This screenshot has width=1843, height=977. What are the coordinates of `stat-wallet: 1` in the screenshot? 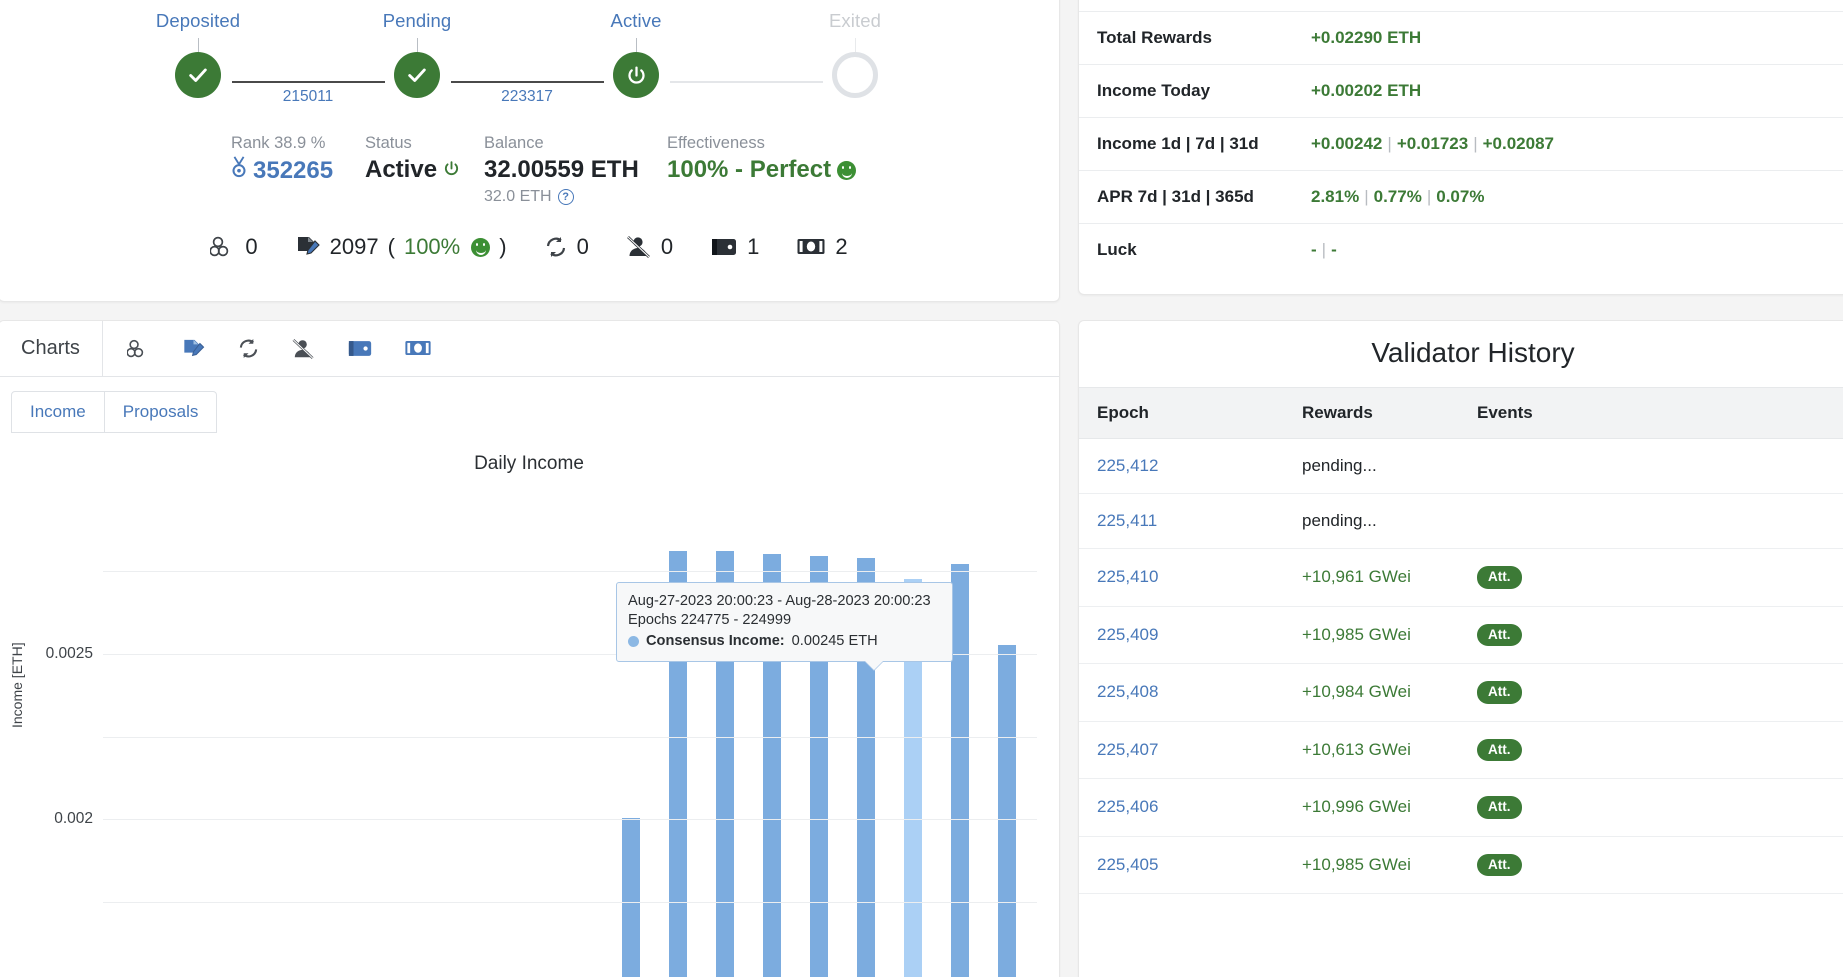 It's located at (734, 247).